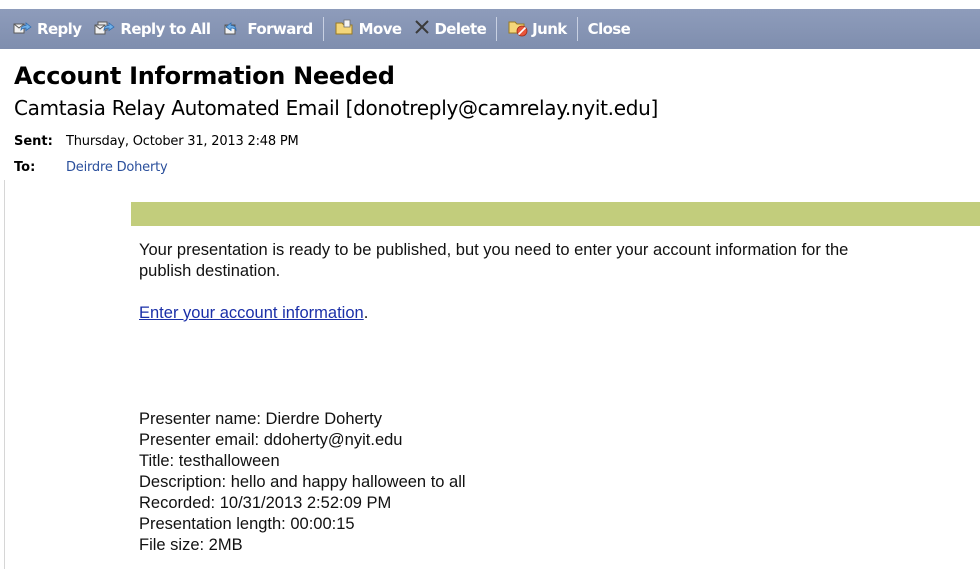 The width and height of the screenshot is (980, 569). What do you see at coordinates (518, 29) in the screenshot?
I see `junk-icon` at bounding box center [518, 29].